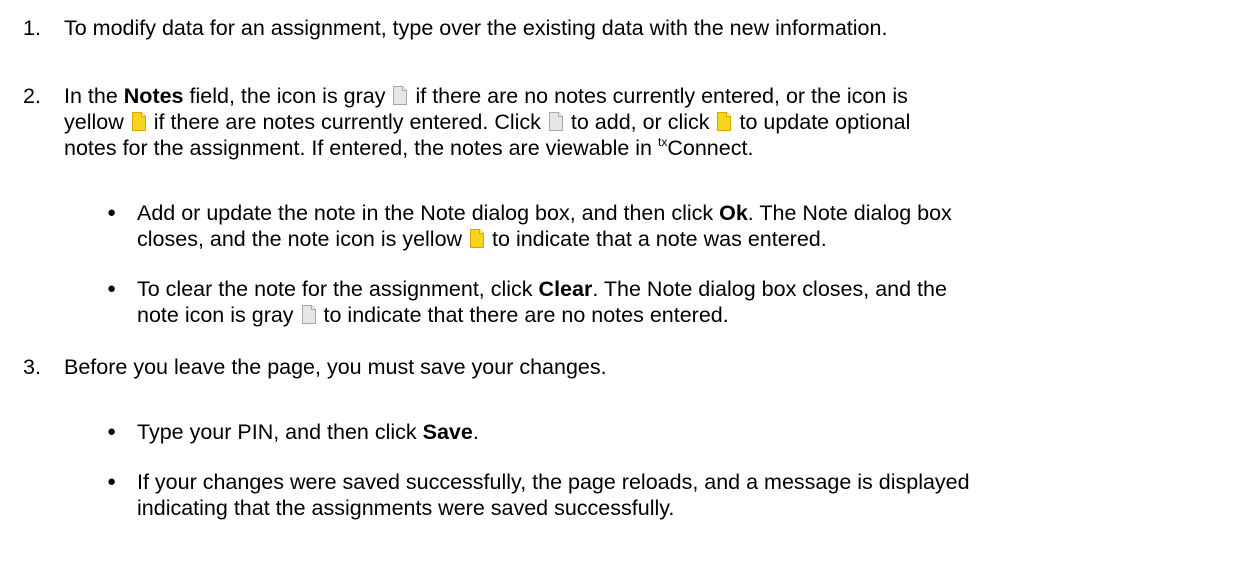 This screenshot has height=582, width=1249. I want to click on step-2-field-text: field, the icon is gray, so click(287, 96).